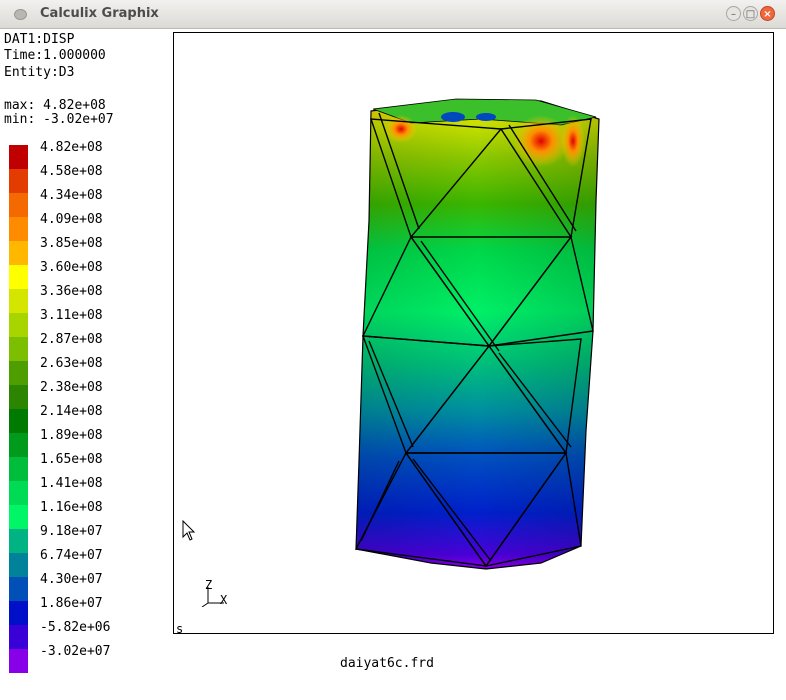 The image size is (786, 700). What do you see at coordinates (71, 147) in the screenshot?
I see `legend-value: 4.82e+08` at bounding box center [71, 147].